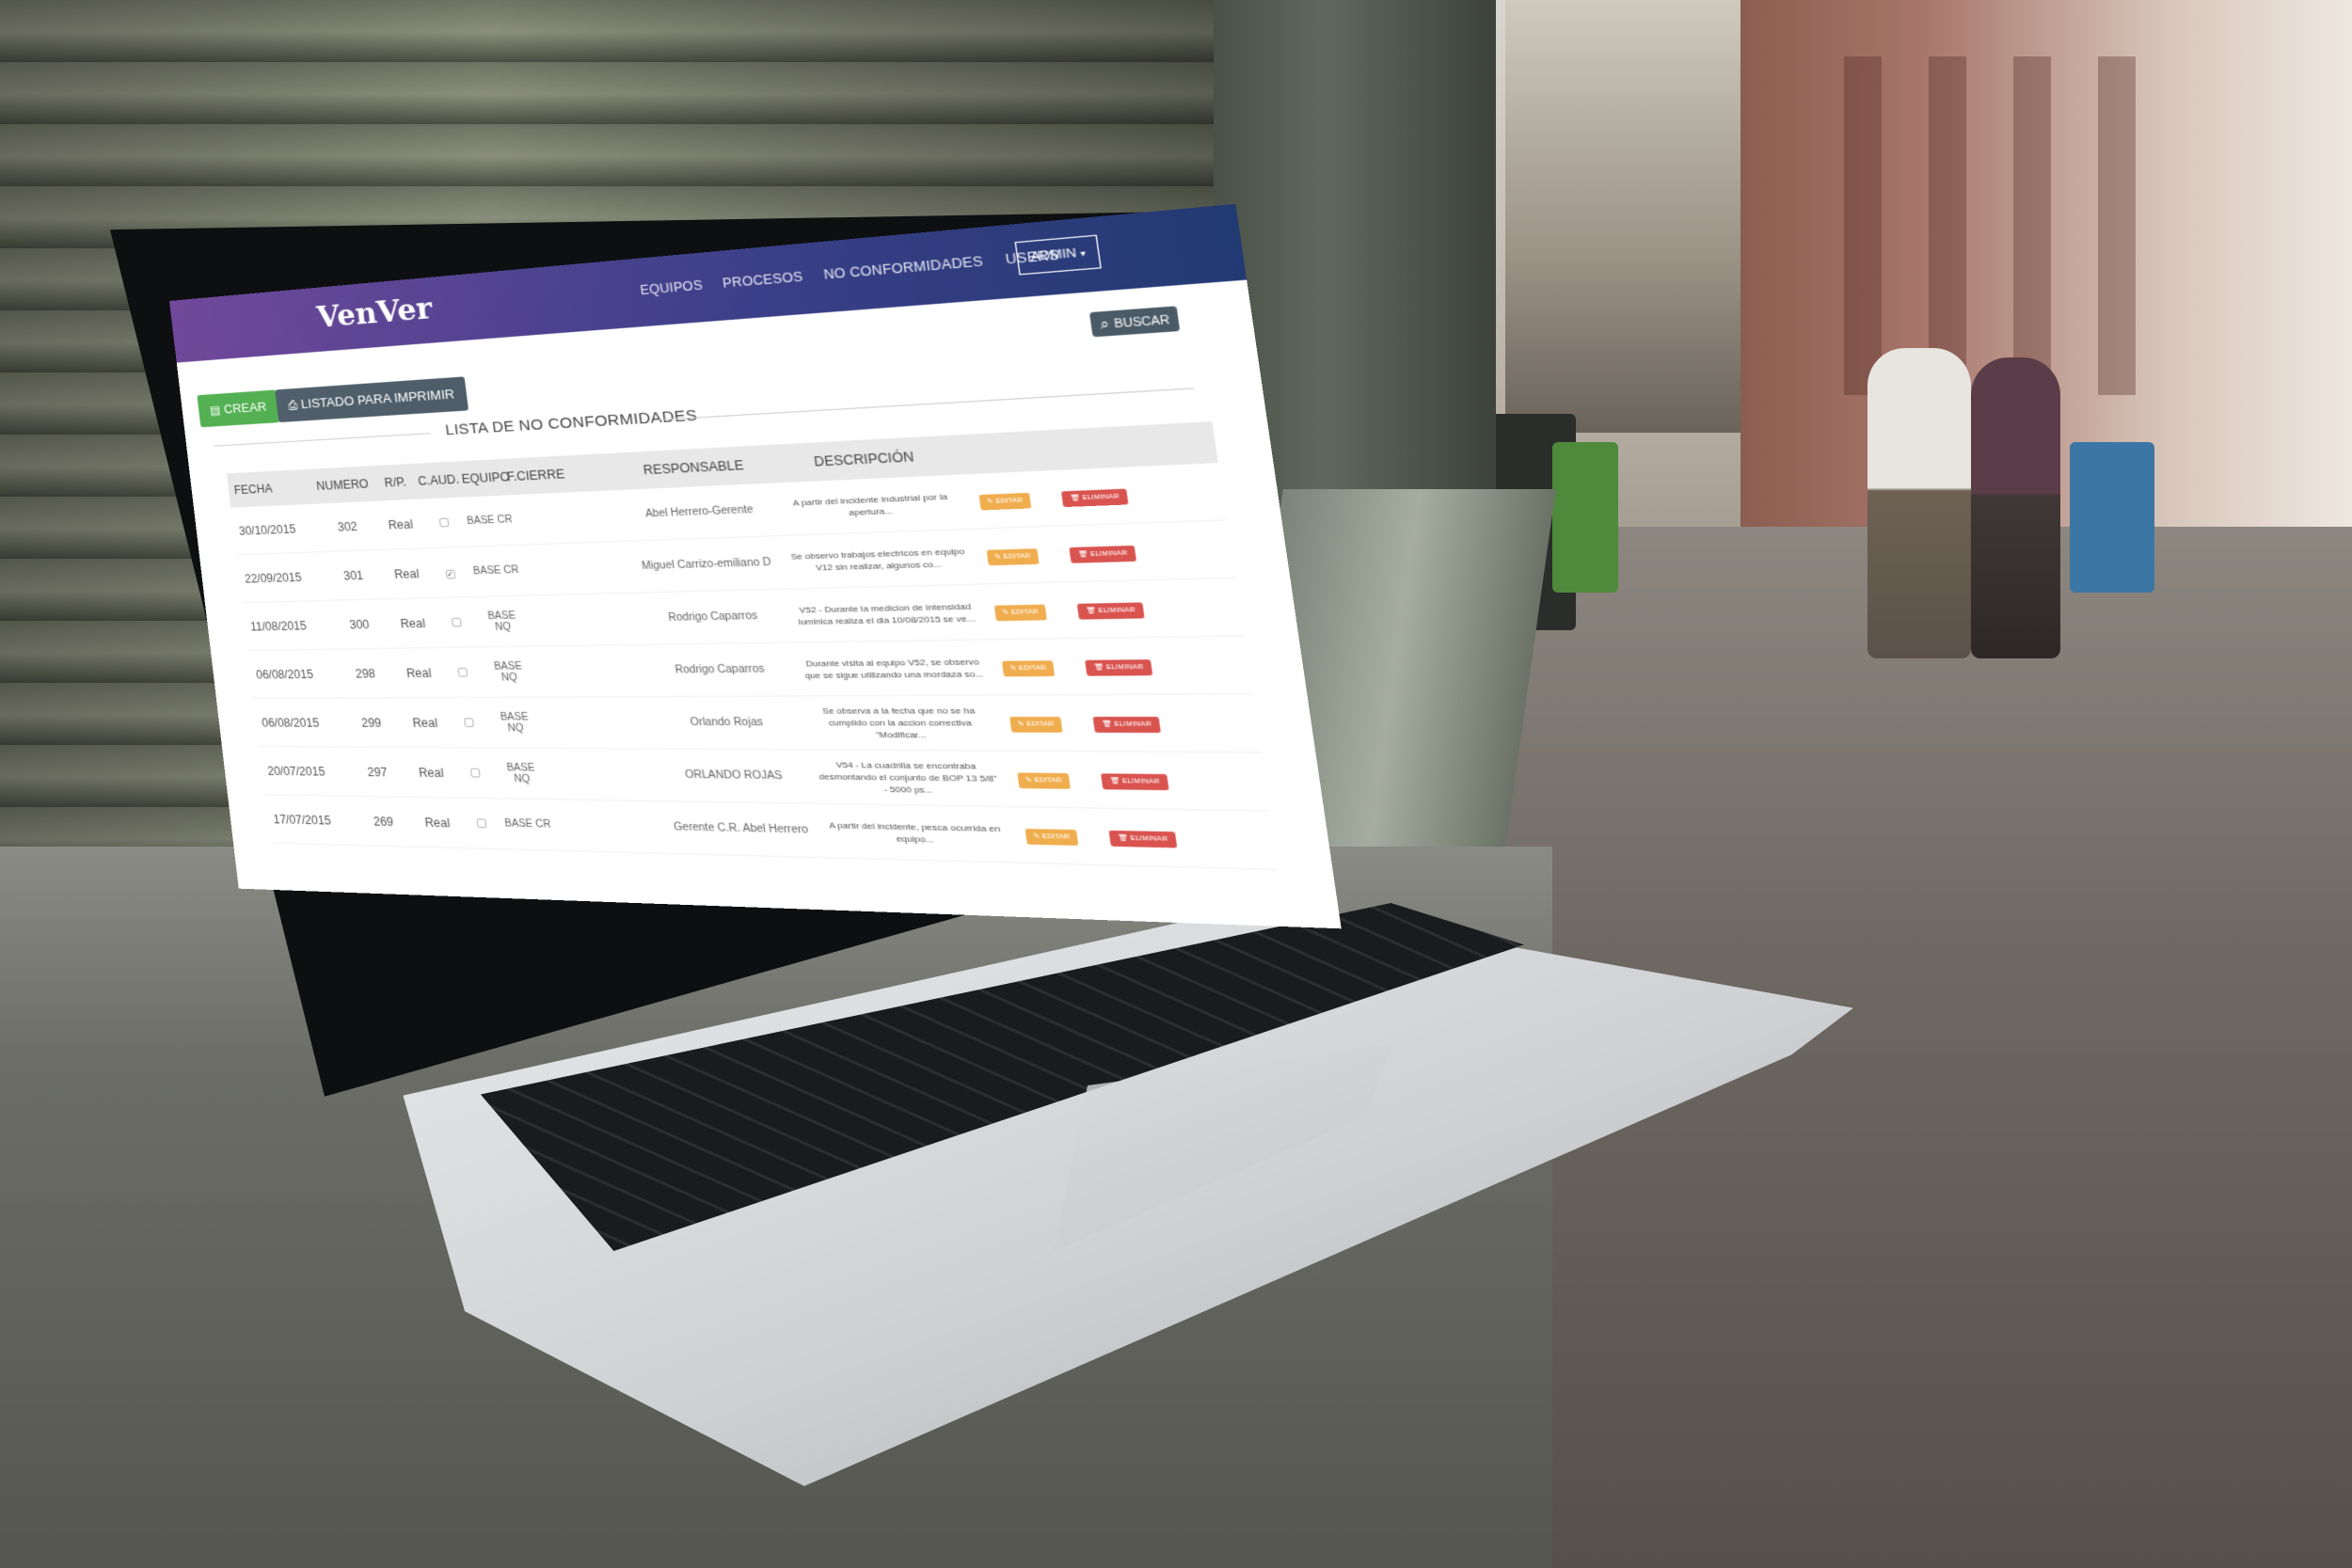 This screenshot has width=2352, height=1568. What do you see at coordinates (395, 482) in the screenshot?
I see `header-rp: R/P.` at bounding box center [395, 482].